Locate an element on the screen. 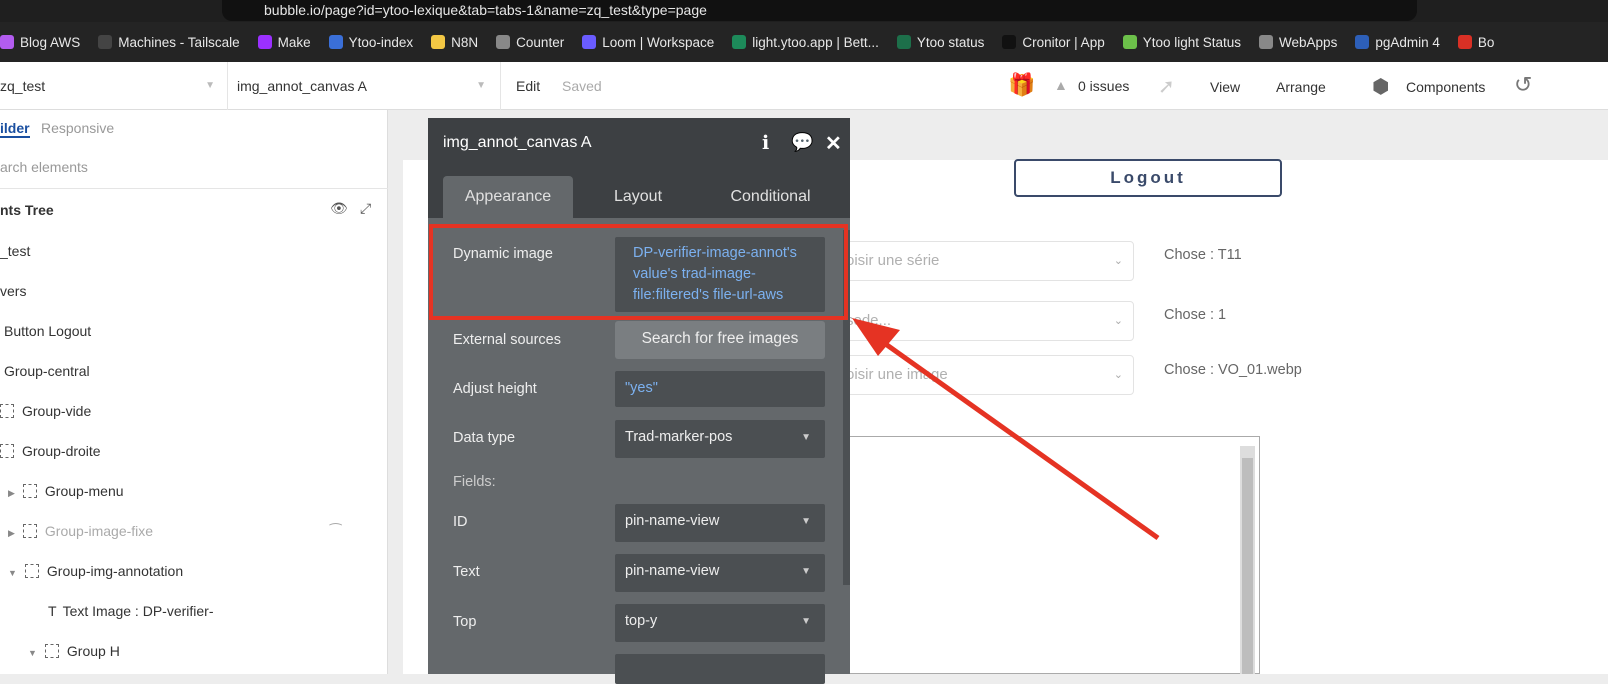  arrow-annotation is located at coordinates (1006, 429).